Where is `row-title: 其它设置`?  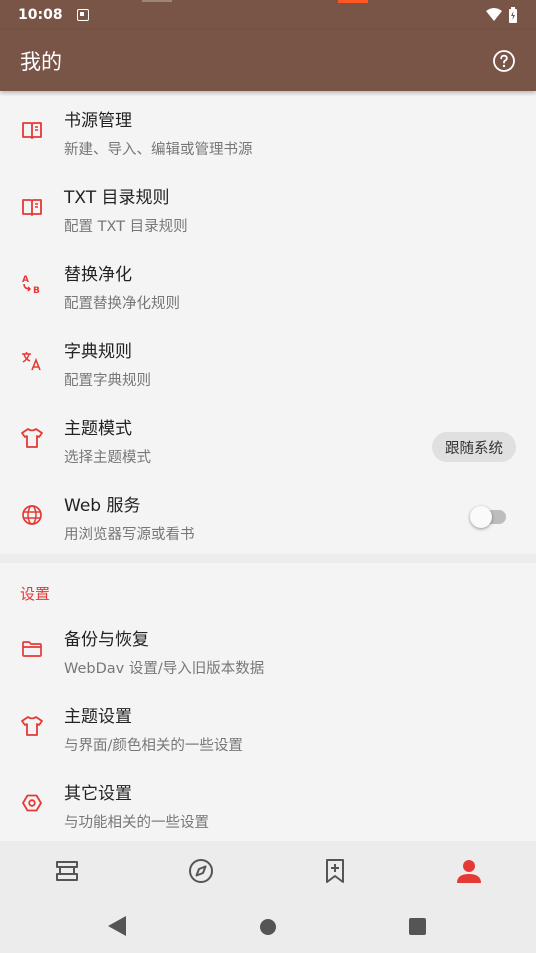
row-title: 其它设置 is located at coordinates (98, 794).